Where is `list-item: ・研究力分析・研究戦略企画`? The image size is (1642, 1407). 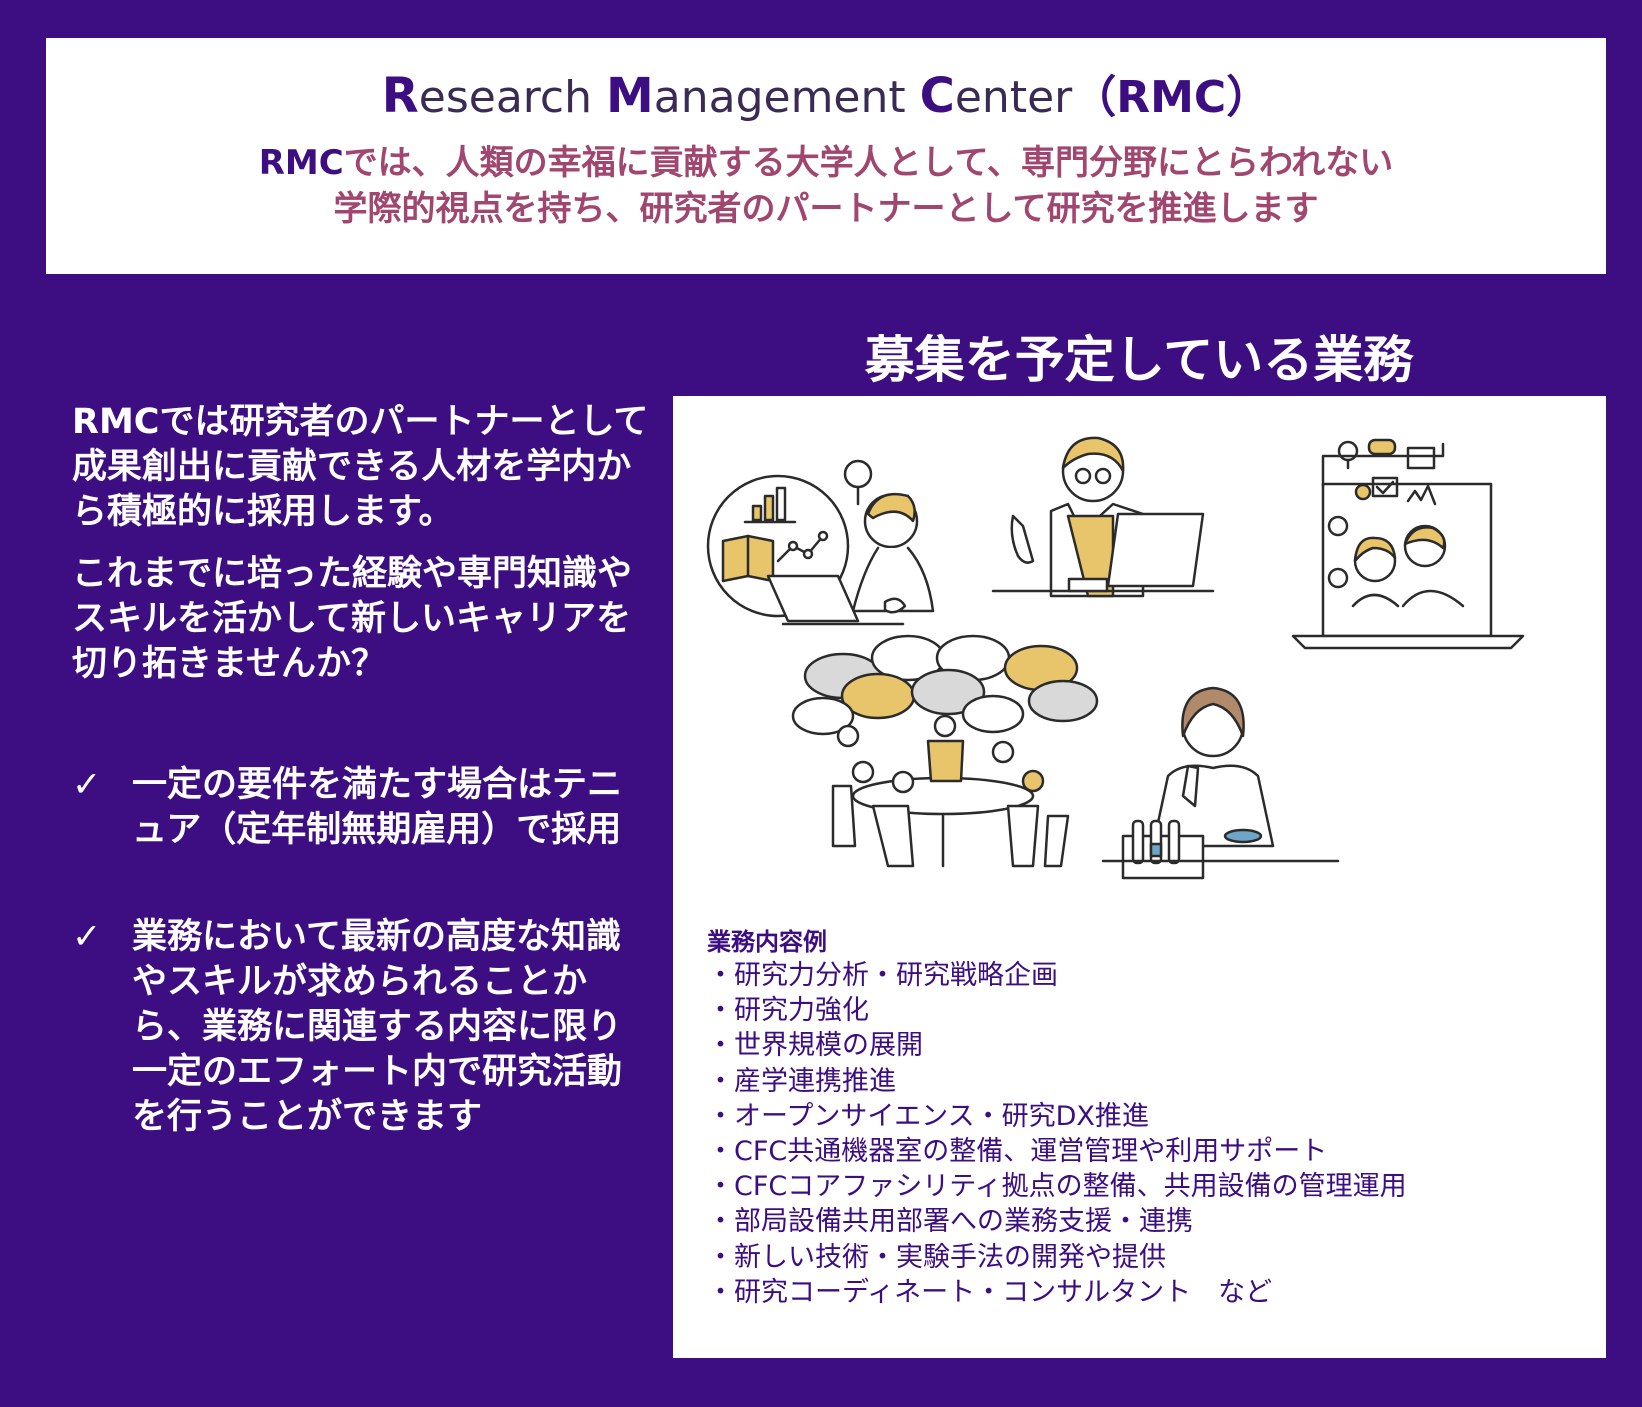
list-item: ・研究力分析・研究戦略企画 is located at coordinates (882, 975).